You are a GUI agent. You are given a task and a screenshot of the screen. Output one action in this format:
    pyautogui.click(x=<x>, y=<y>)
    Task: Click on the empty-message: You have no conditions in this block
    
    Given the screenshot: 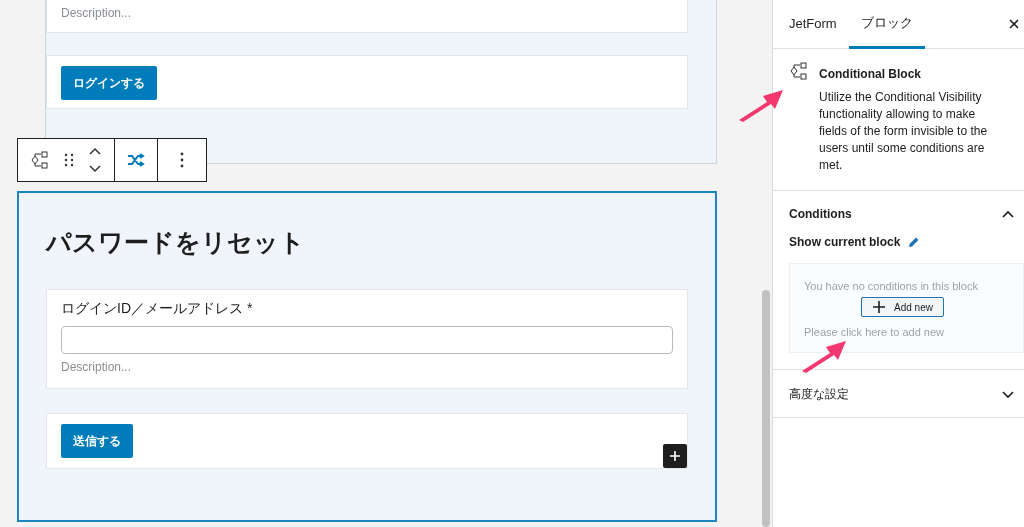 What is the action you would take?
    pyautogui.click(x=891, y=286)
    